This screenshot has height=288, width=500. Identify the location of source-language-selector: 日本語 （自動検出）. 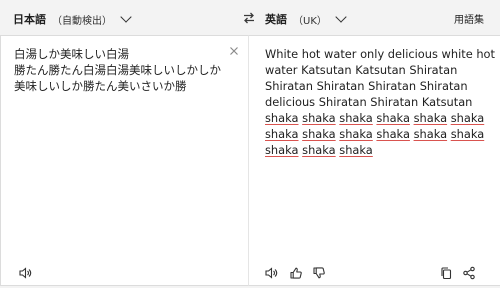
(72, 19).